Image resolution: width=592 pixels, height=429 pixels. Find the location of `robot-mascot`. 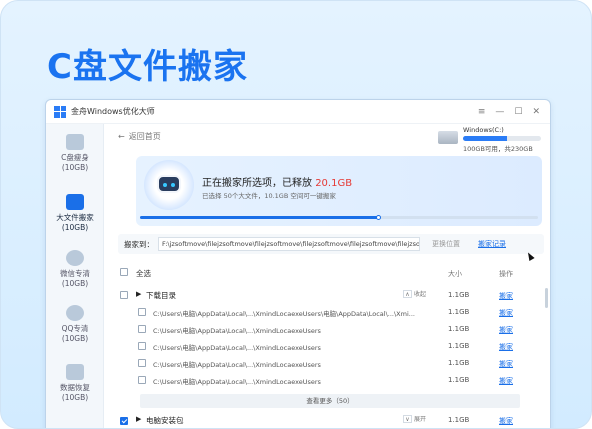

robot-mascot is located at coordinates (169, 185).